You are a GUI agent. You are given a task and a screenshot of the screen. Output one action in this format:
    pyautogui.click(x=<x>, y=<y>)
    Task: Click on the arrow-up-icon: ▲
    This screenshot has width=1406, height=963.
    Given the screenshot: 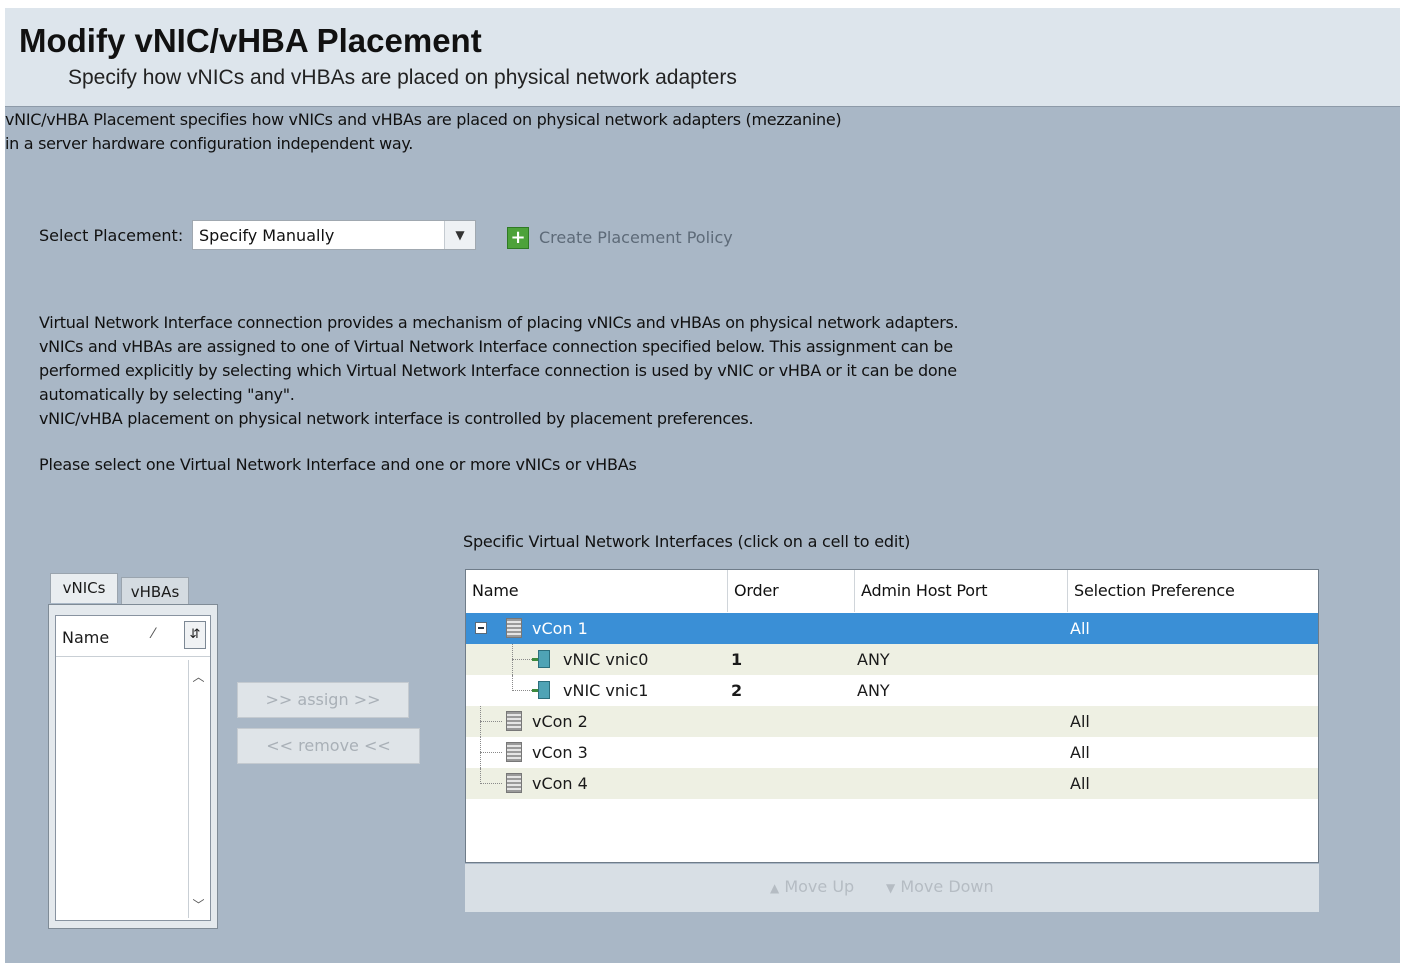 What is the action you would take?
    pyautogui.click(x=775, y=888)
    